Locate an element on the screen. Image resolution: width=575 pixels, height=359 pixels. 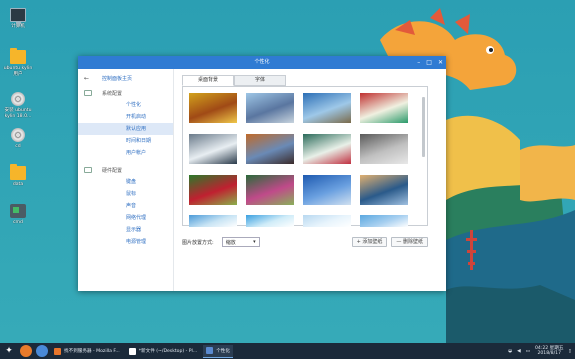
wallpaper-thumbnail-dandelion is located at coordinates (384, 149).